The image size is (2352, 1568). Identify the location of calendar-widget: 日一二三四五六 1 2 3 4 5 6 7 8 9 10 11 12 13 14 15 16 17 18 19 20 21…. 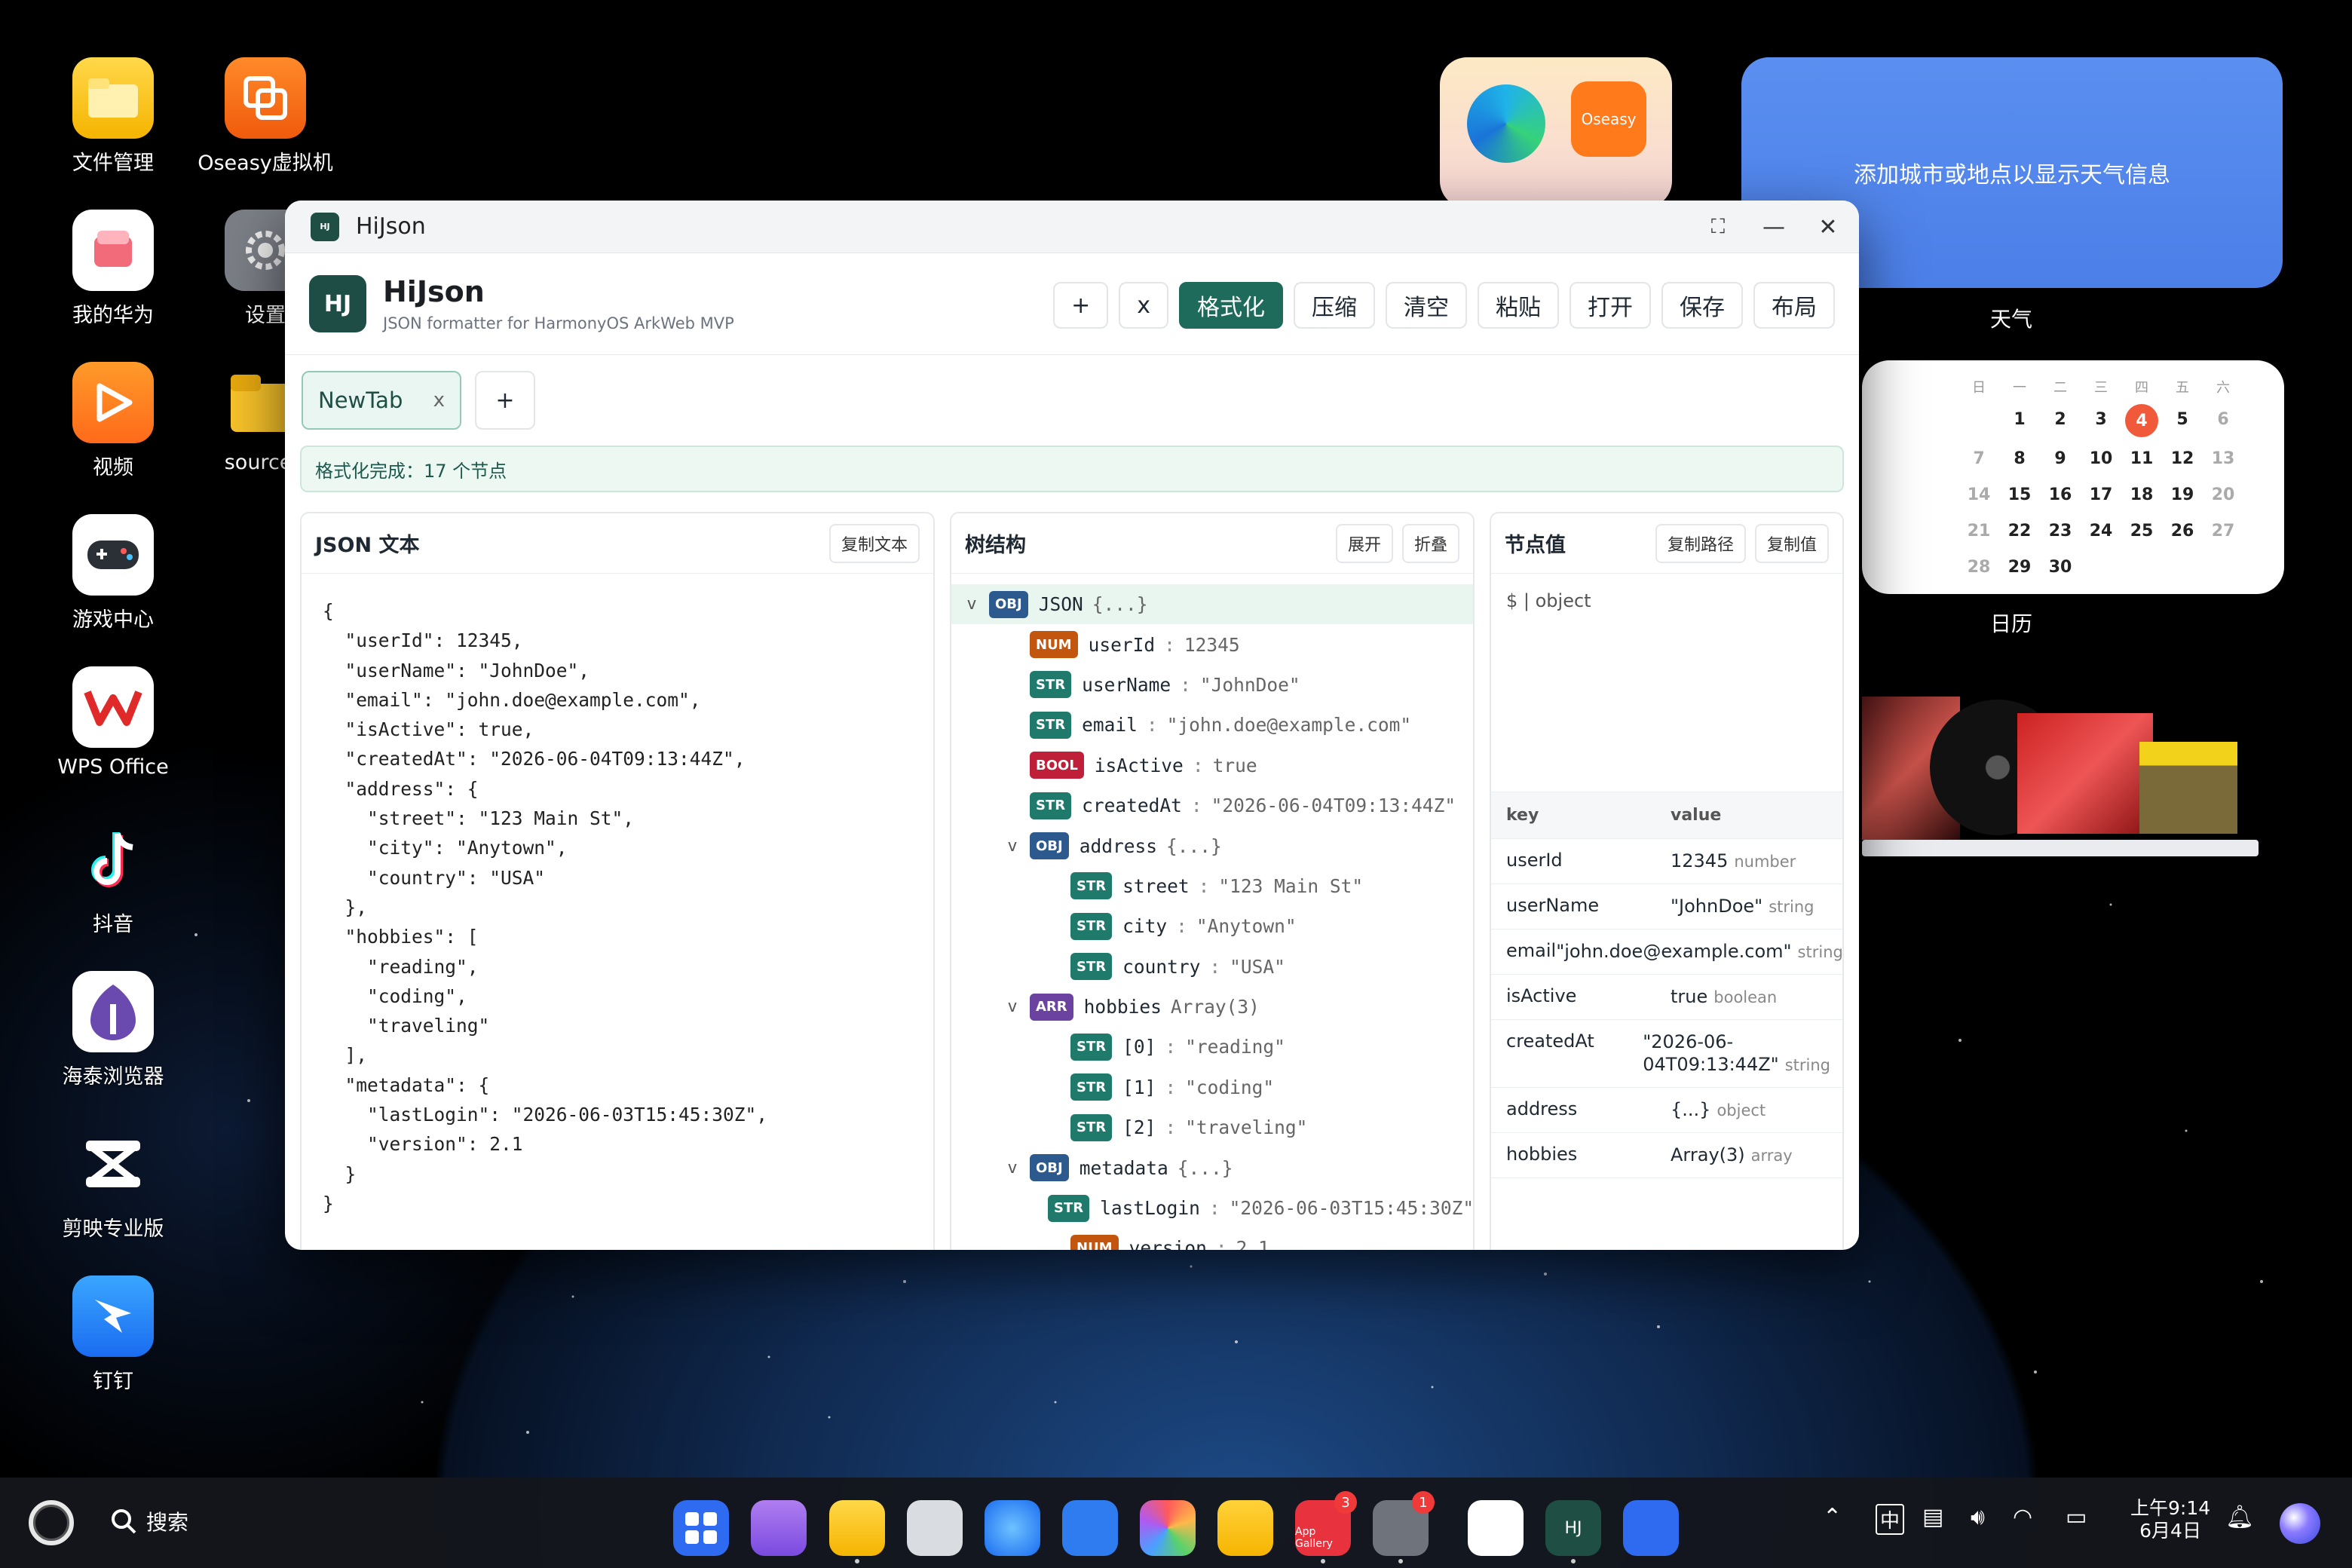
(2073, 477).